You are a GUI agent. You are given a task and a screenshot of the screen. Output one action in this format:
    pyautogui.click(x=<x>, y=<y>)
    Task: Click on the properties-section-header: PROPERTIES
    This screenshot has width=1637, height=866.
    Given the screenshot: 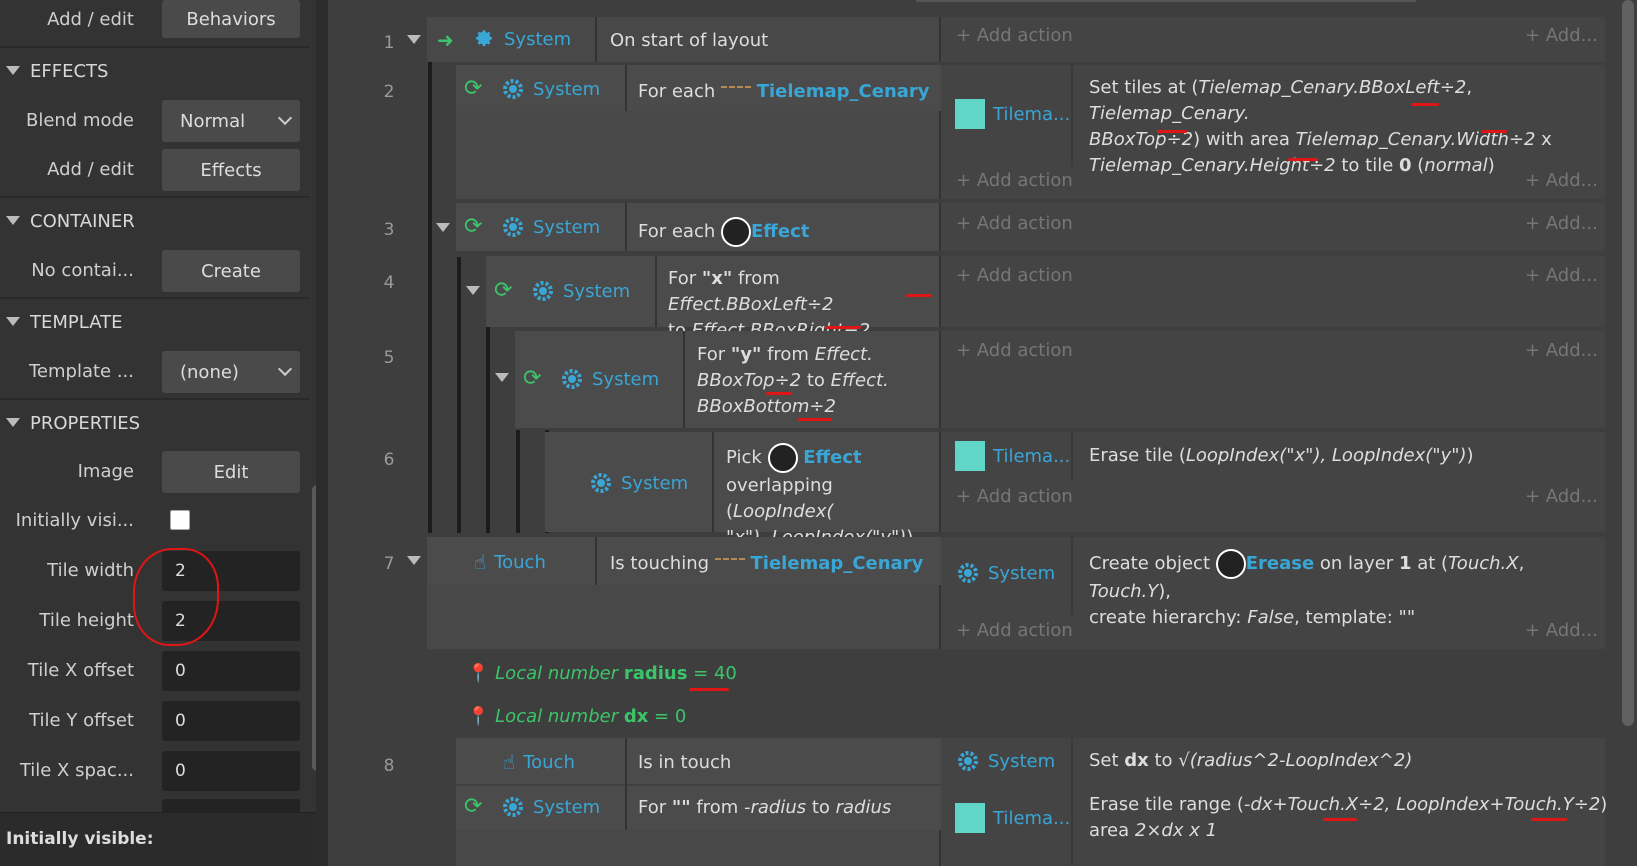 What is the action you would take?
    pyautogui.click(x=155, y=423)
    